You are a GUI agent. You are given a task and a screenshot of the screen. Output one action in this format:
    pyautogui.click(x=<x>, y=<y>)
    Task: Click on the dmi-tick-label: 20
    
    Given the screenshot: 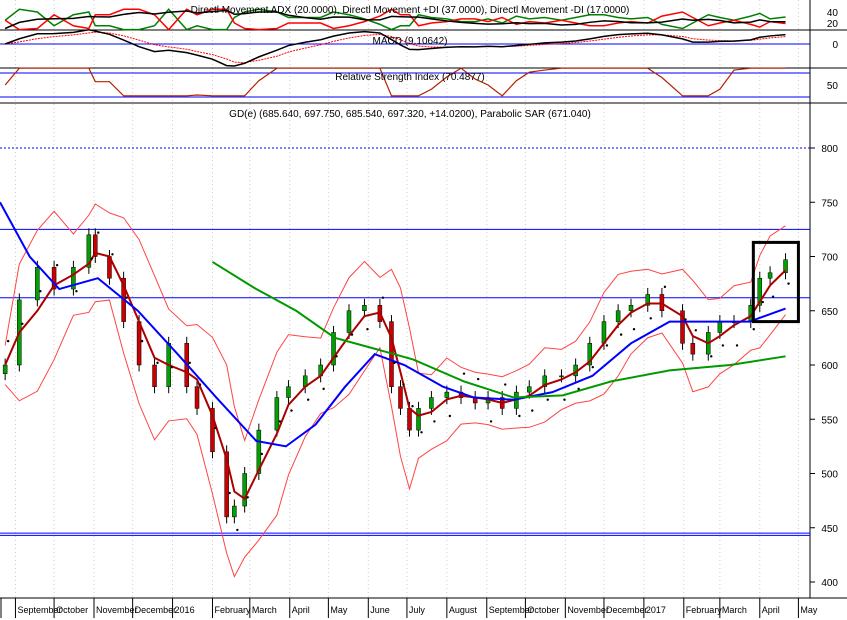 What is the action you would take?
    pyautogui.click(x=833, y=24)
    